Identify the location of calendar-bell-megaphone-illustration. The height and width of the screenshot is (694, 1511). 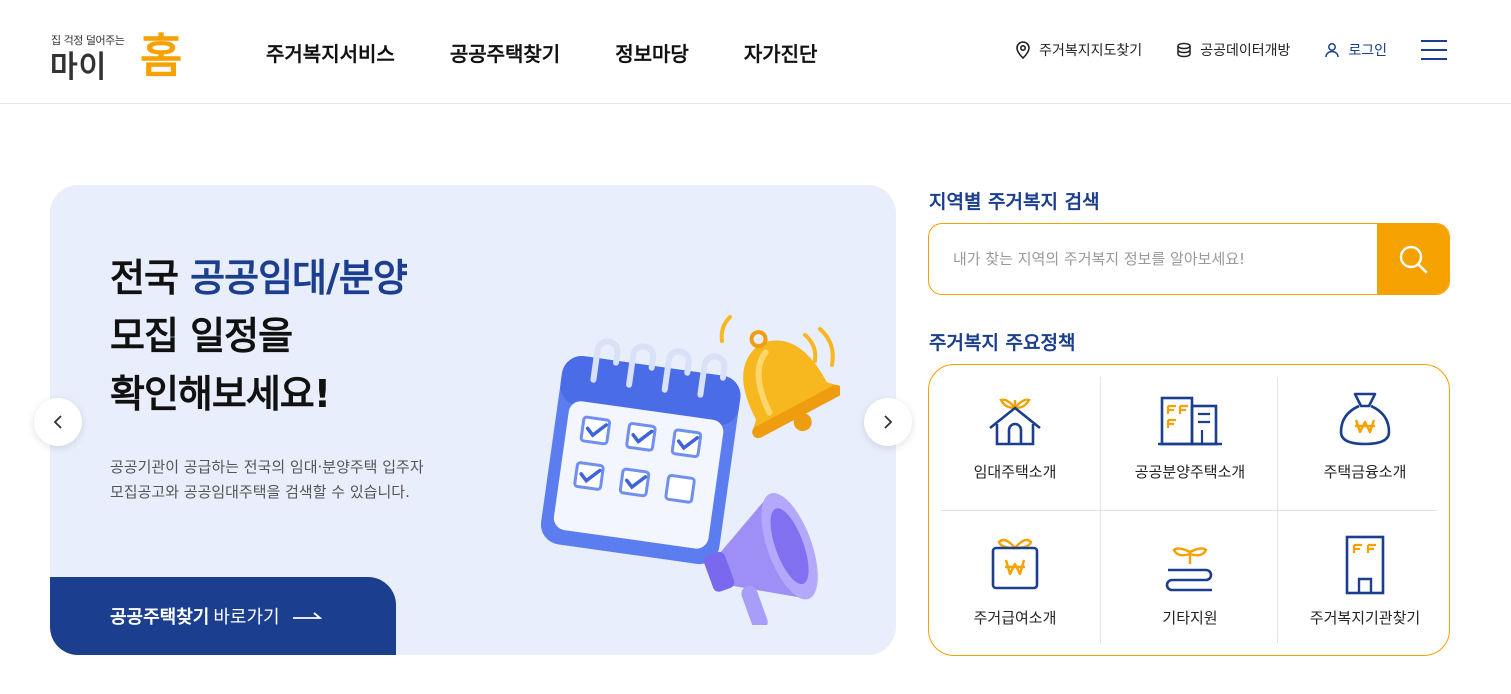
(681, 462).